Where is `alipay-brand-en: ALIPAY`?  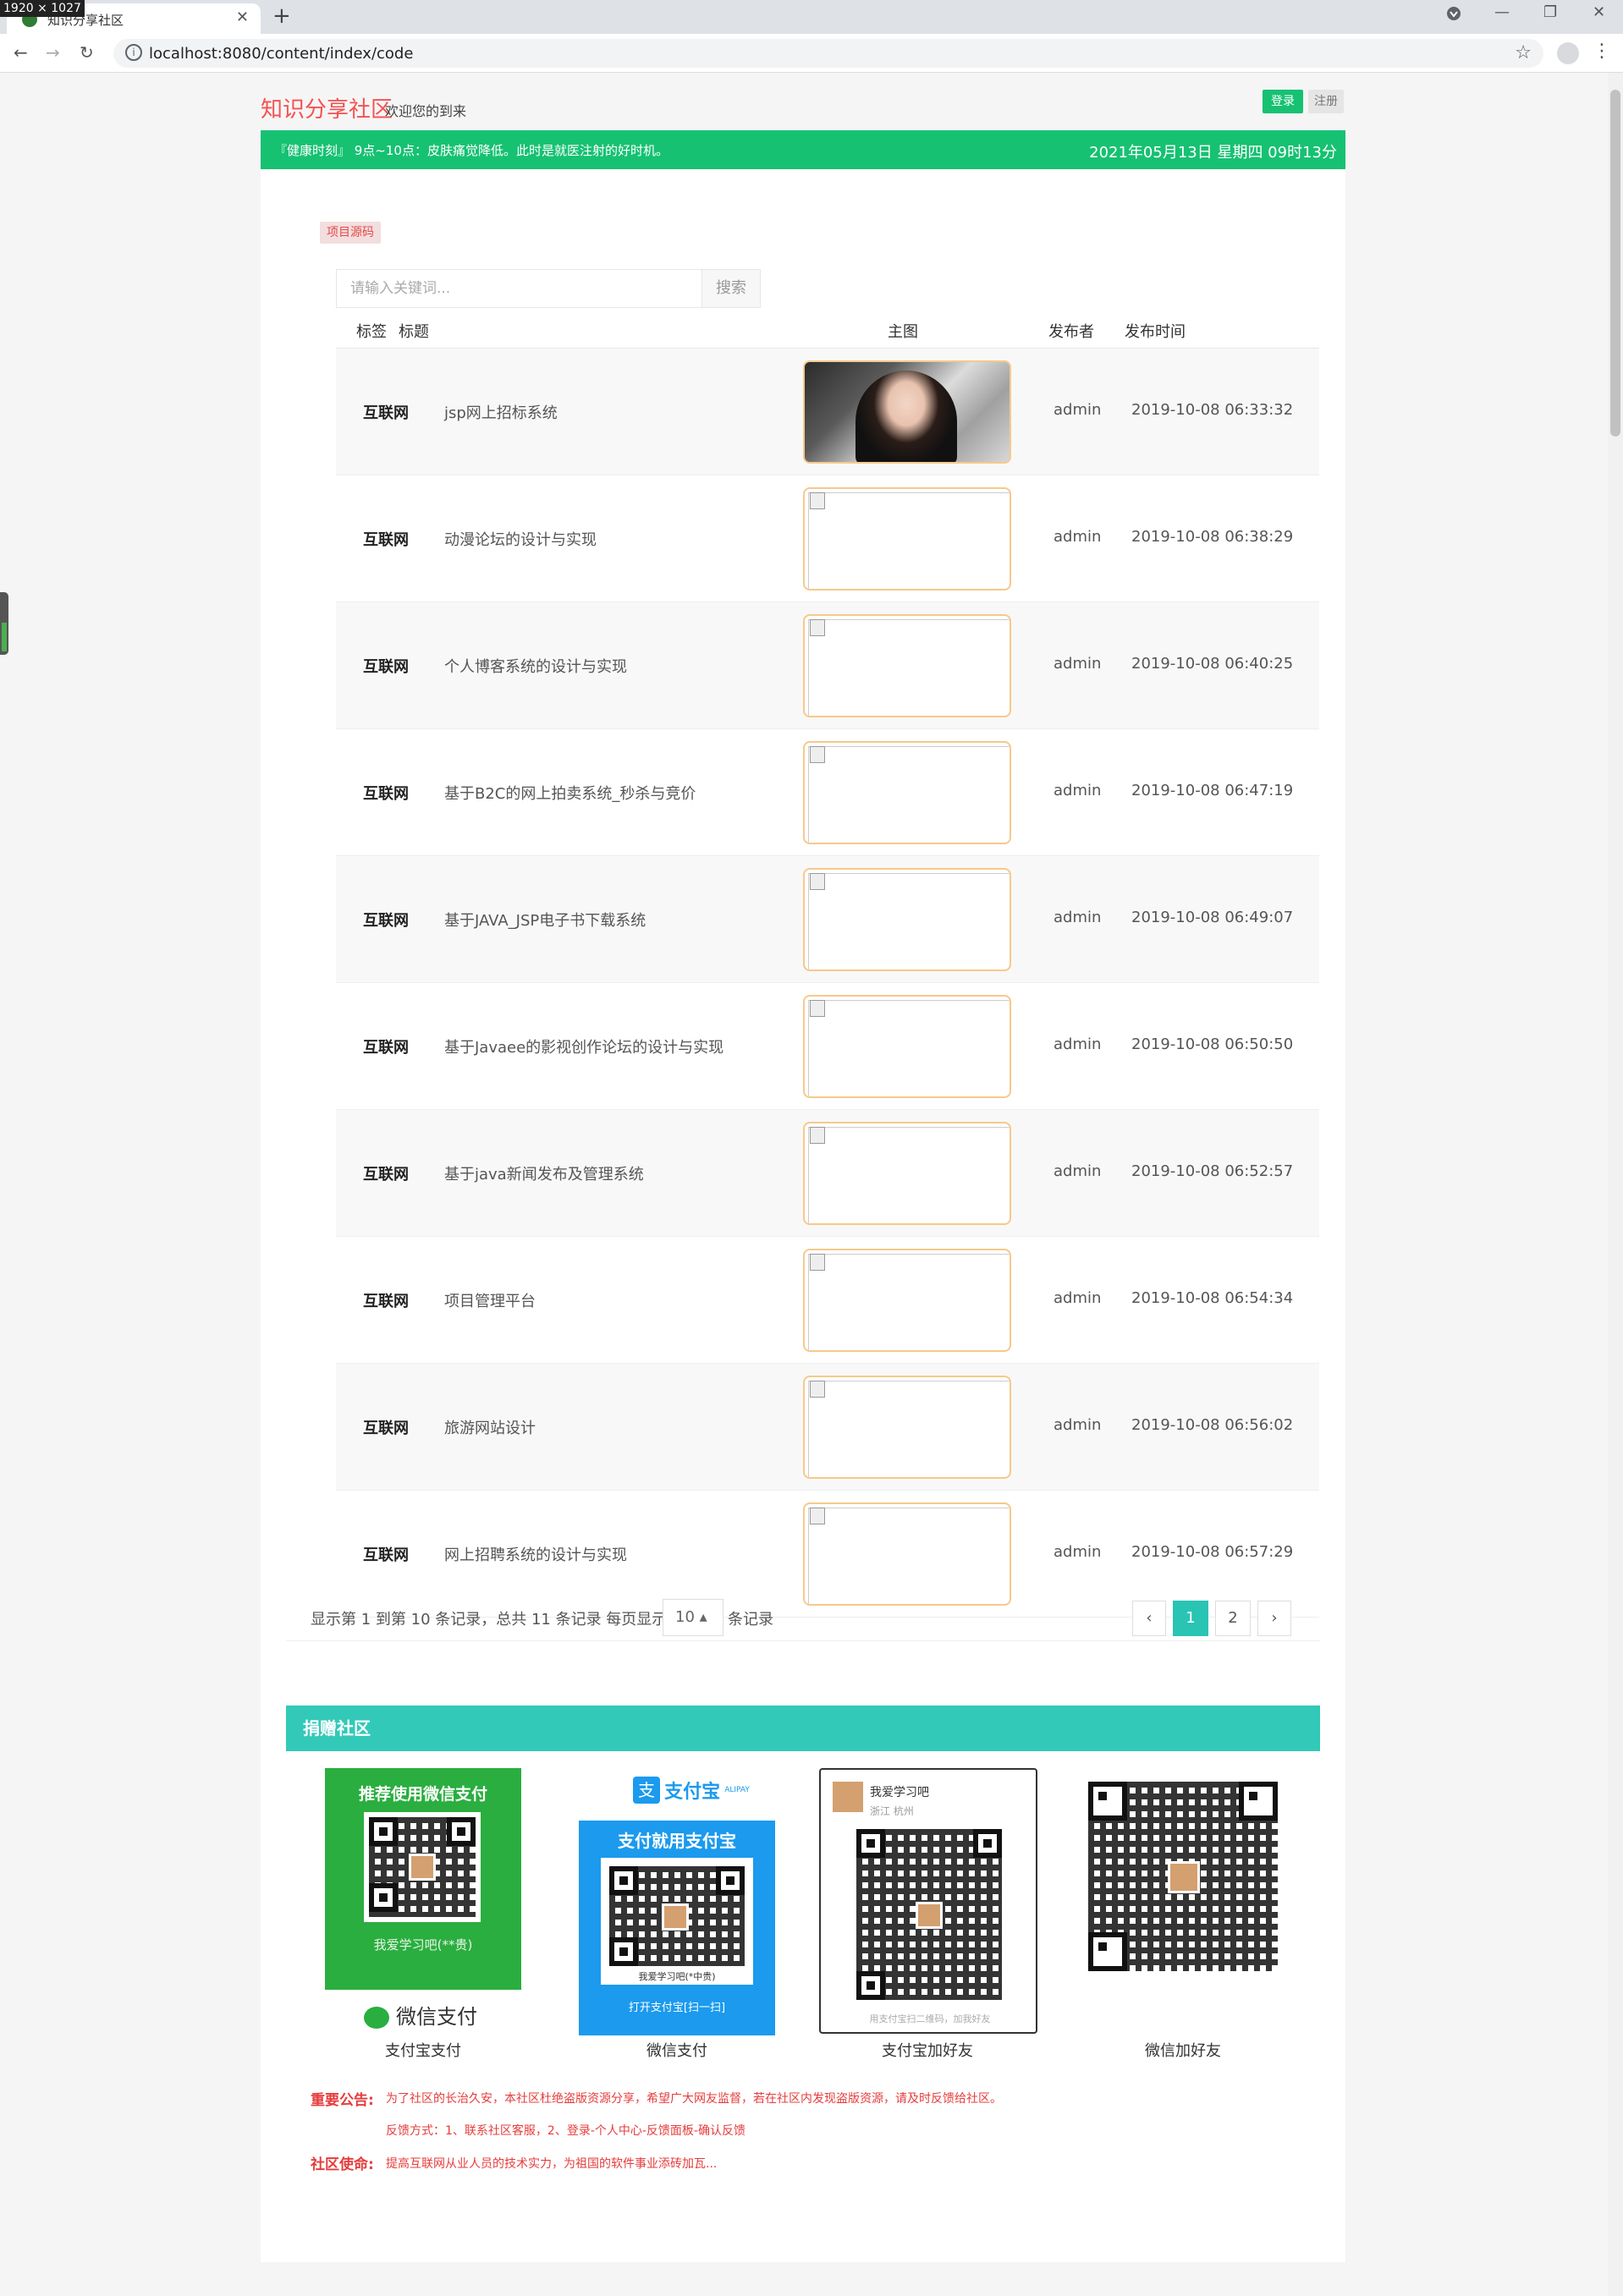 alipay-brand-en: ALIPAY is located at coordinates (737, 1790).